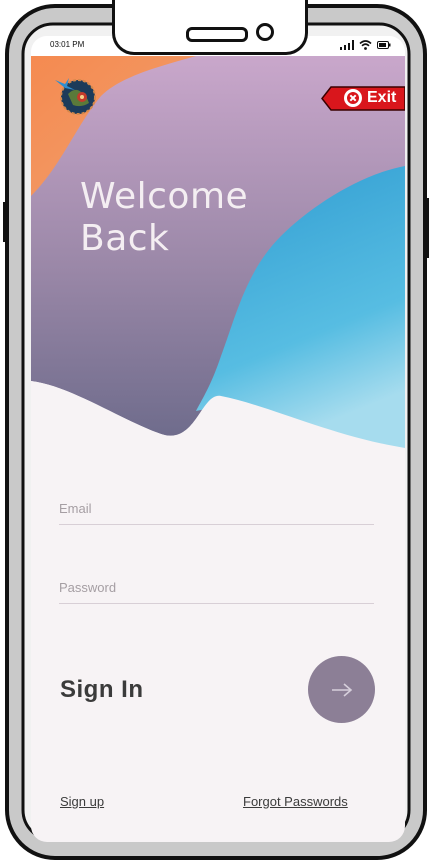 The width and height of the screenshot is (434, 867). What do you see at coordinates (384, 45) in the screenshot?
I see `battery-icon` at bounding box center [384, 45].